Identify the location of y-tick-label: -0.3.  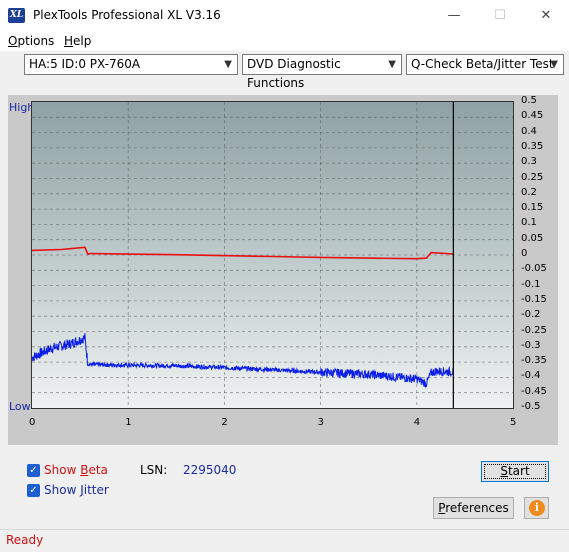
(531, 345).